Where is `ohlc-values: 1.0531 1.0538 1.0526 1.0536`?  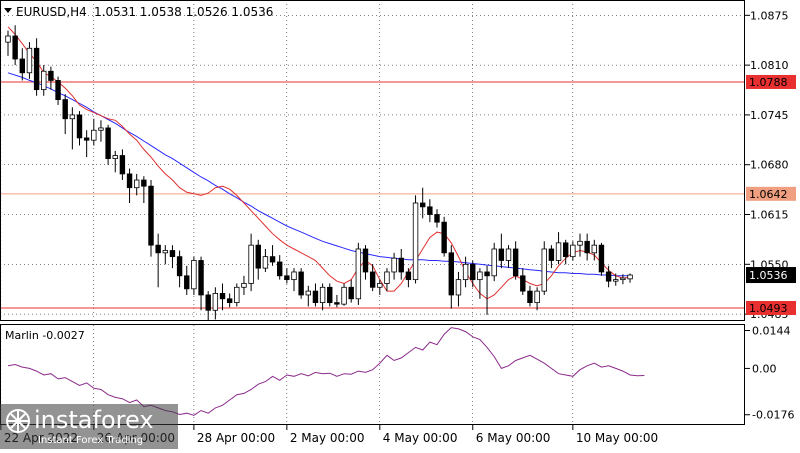
ohlc-values: 1.0531 1.0538 1.0526 1.0536 is located at coordinates (183, 12).